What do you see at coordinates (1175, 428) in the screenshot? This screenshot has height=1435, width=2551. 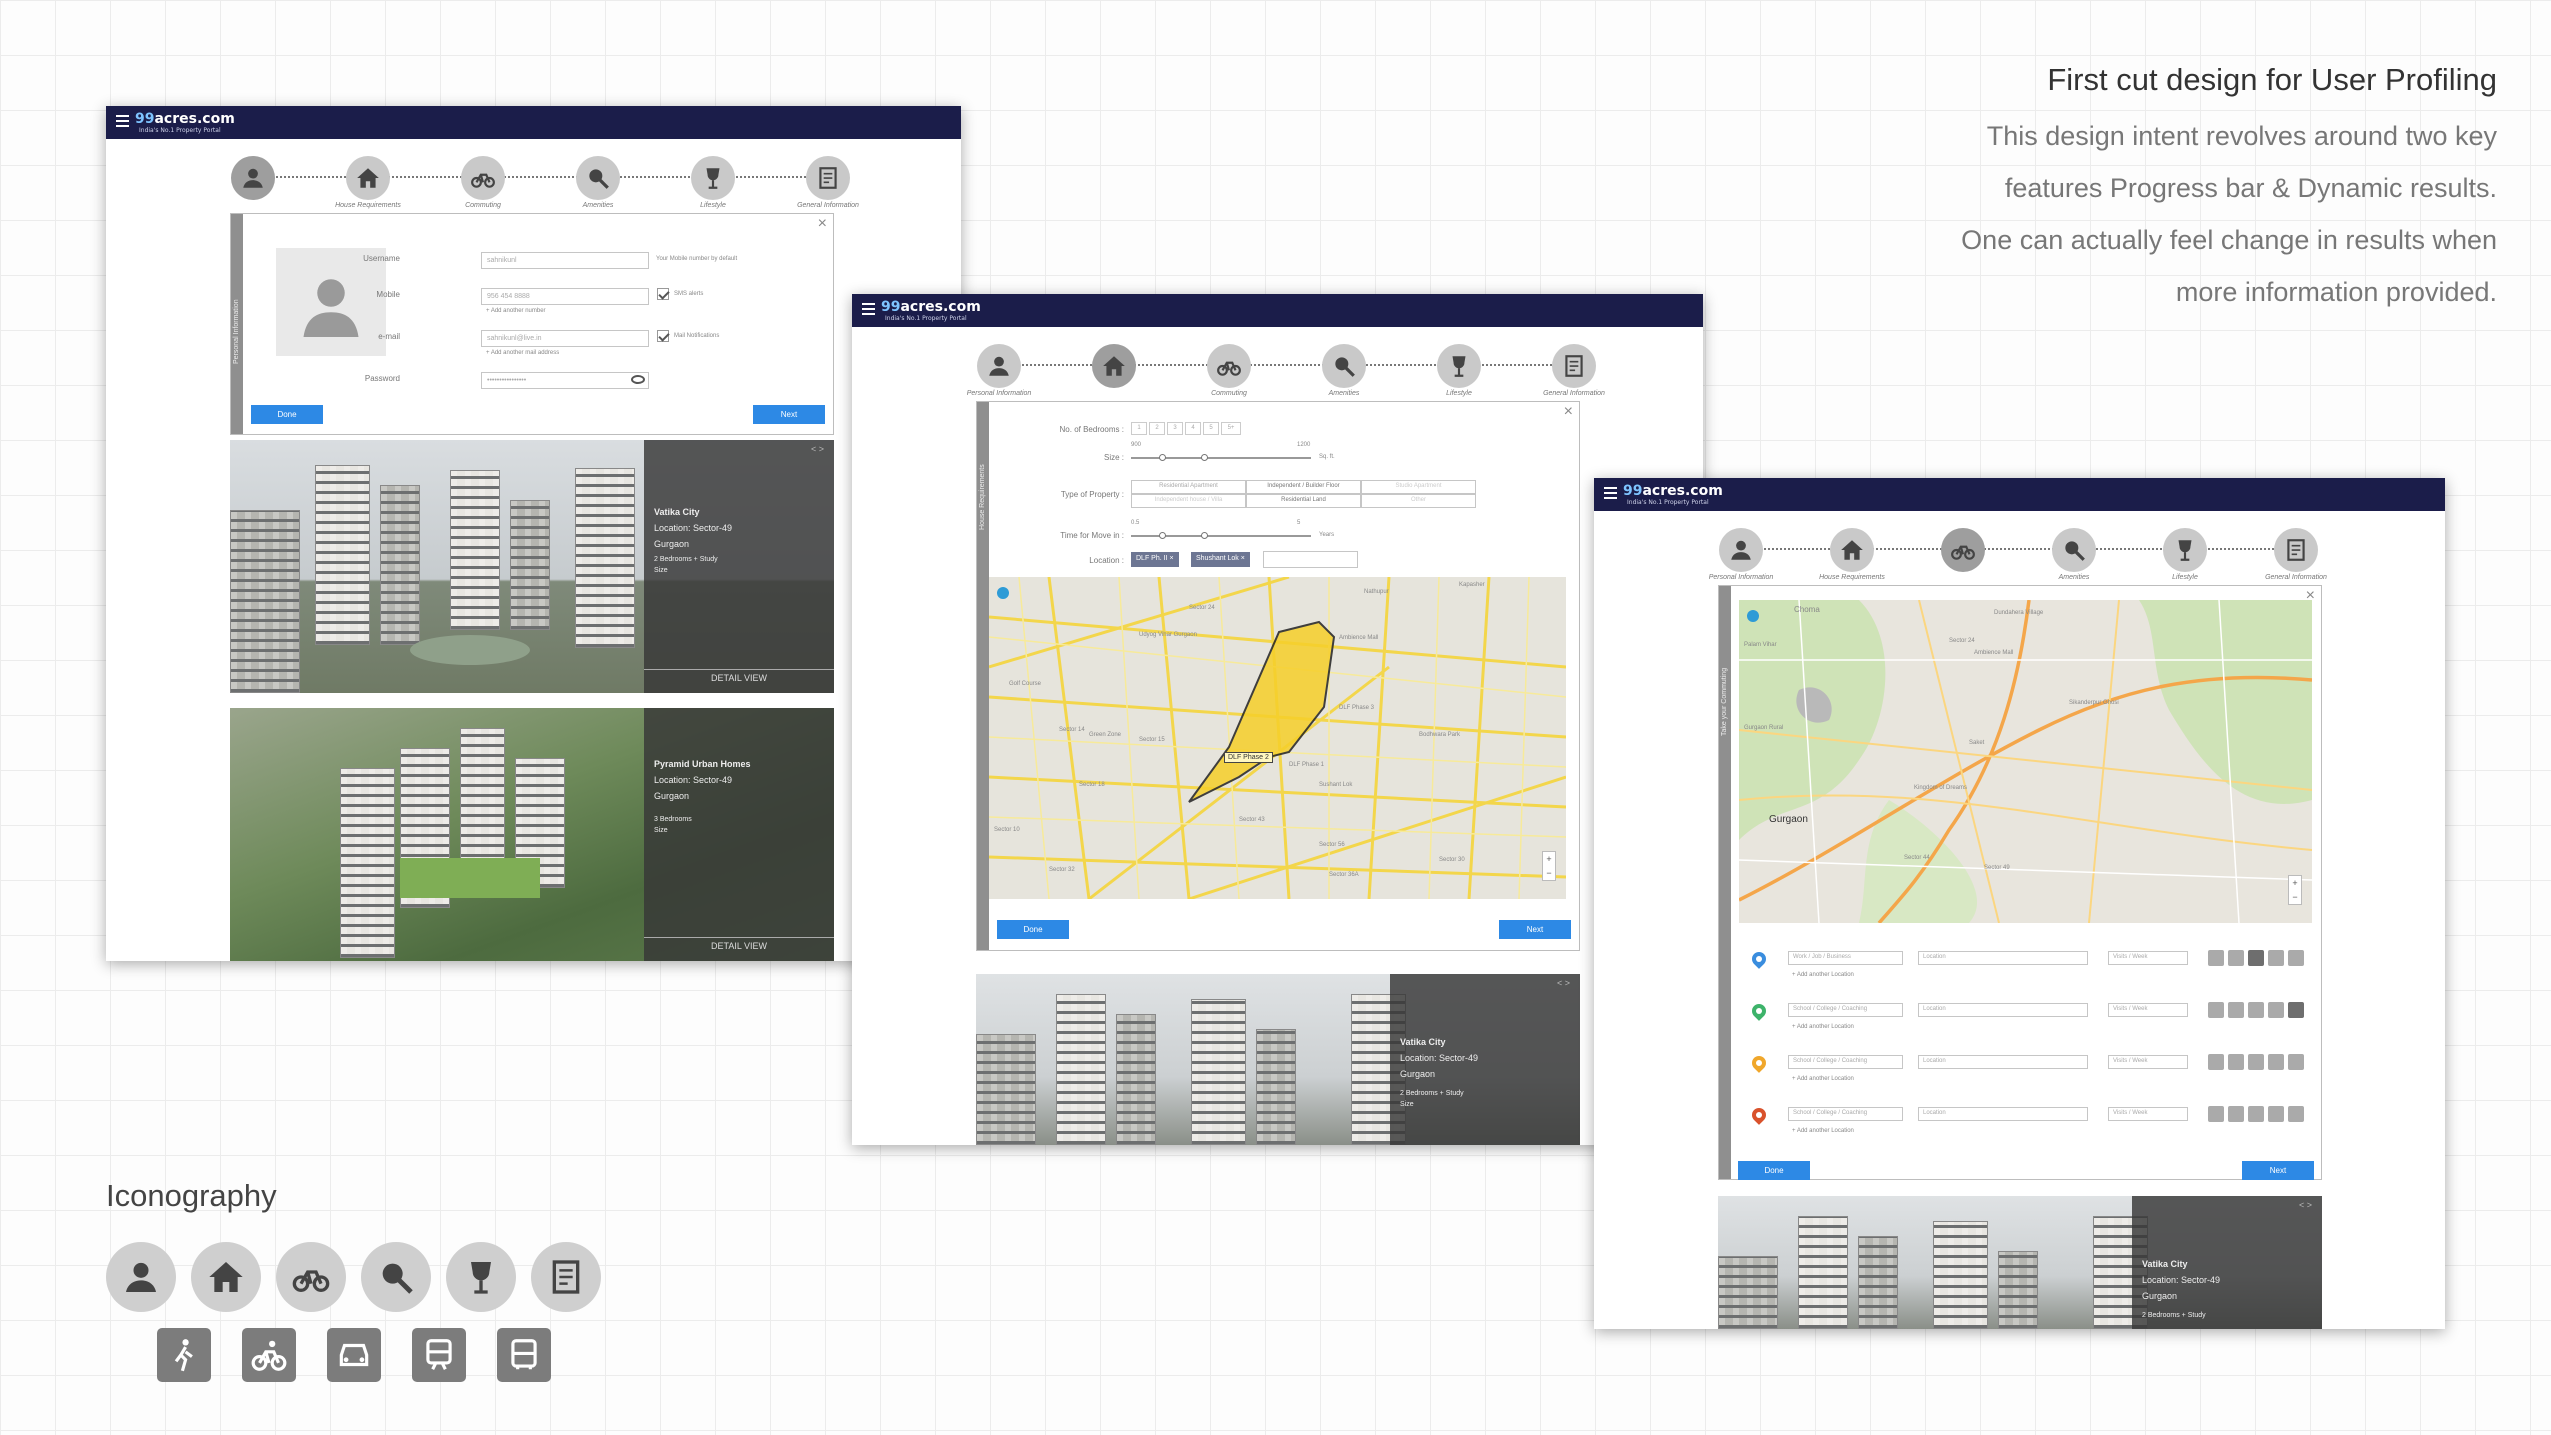 I see `bedroom-option: 3` at bounding box center [1175, 428].